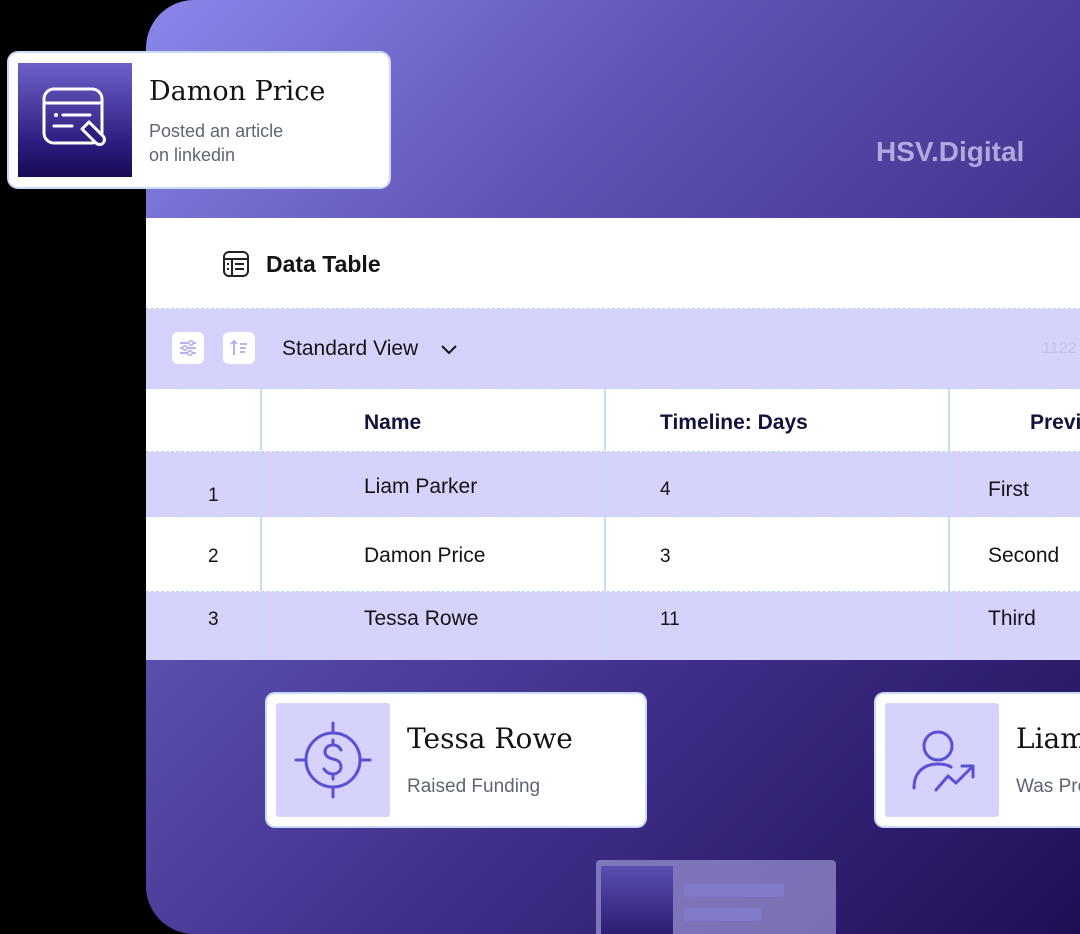  What do you see at coordinates (613, 263) in the screenshot?
I see `data-table-header: Data Table` at bounding box center [613, 263].